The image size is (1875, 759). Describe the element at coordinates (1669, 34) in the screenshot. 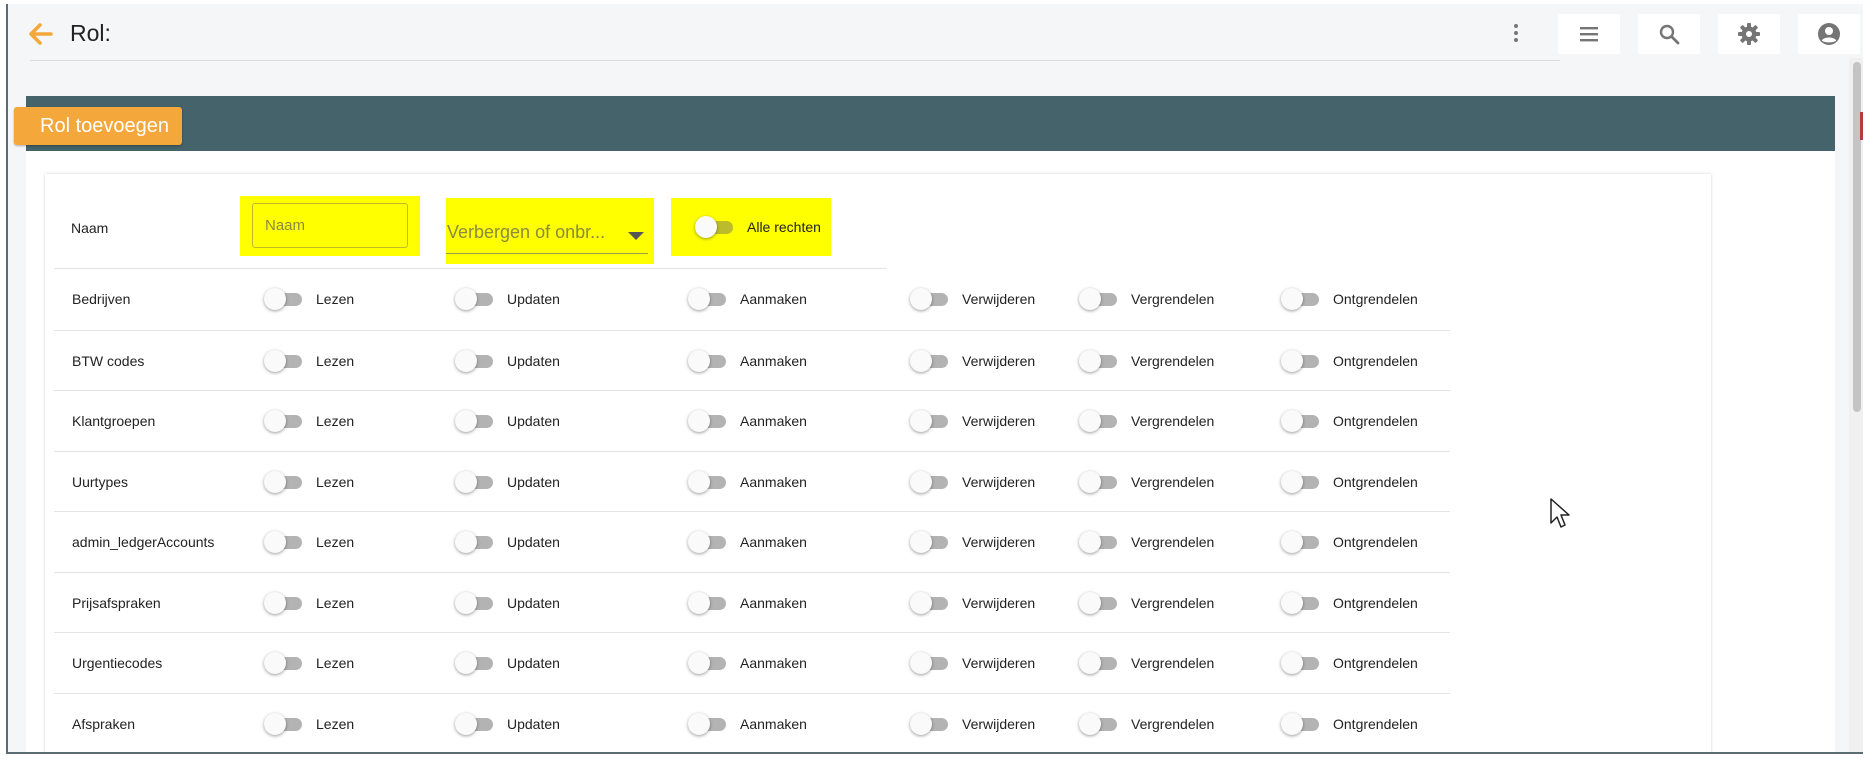

I see `search-button` at that location.